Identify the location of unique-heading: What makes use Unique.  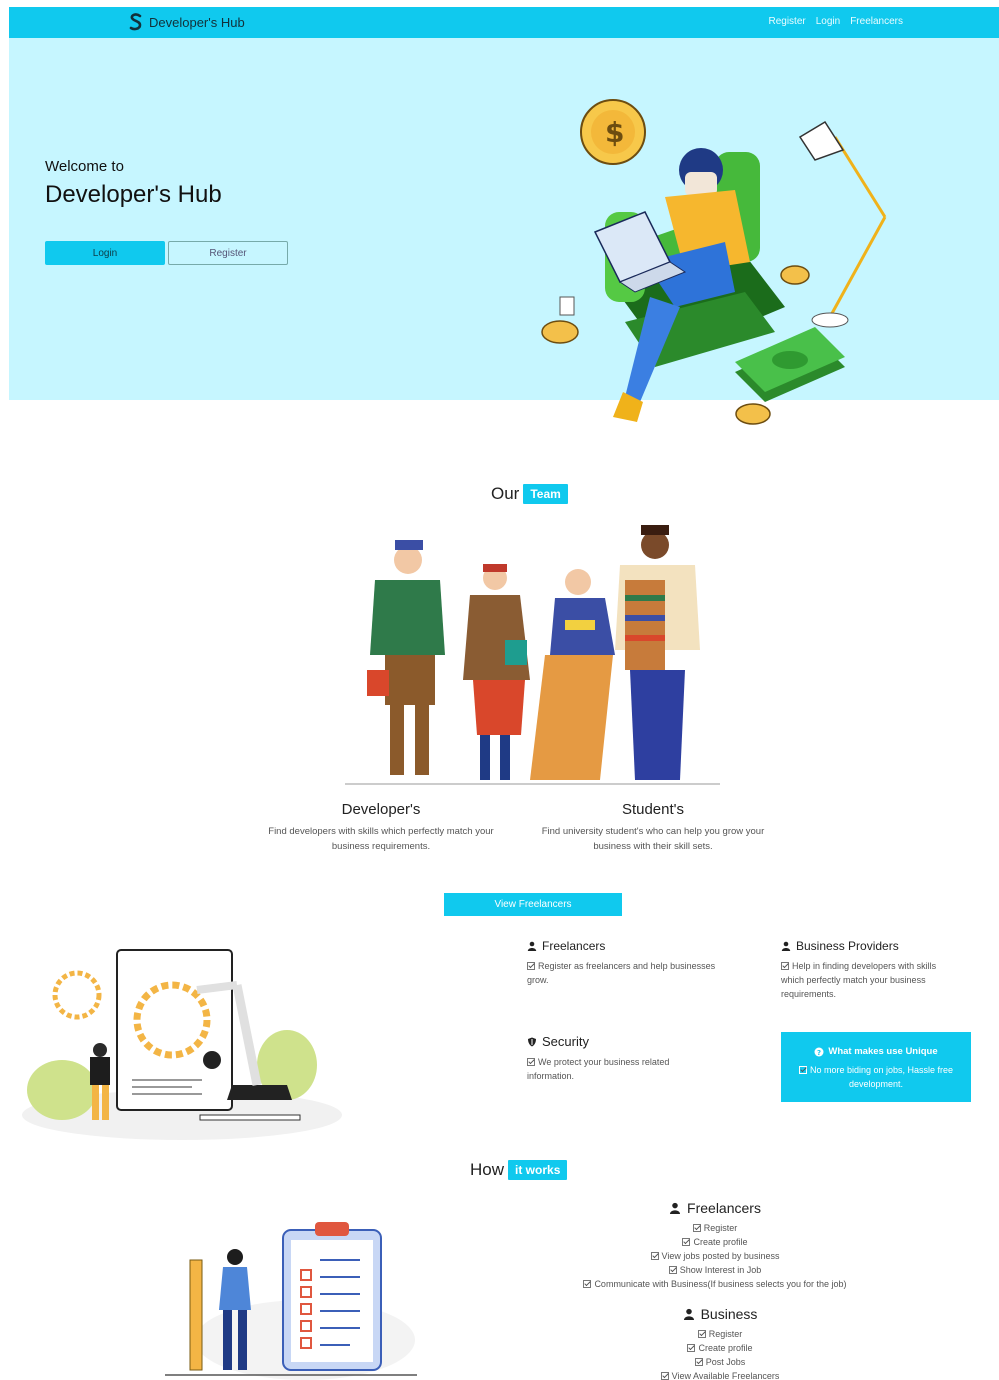
(883, 1051).